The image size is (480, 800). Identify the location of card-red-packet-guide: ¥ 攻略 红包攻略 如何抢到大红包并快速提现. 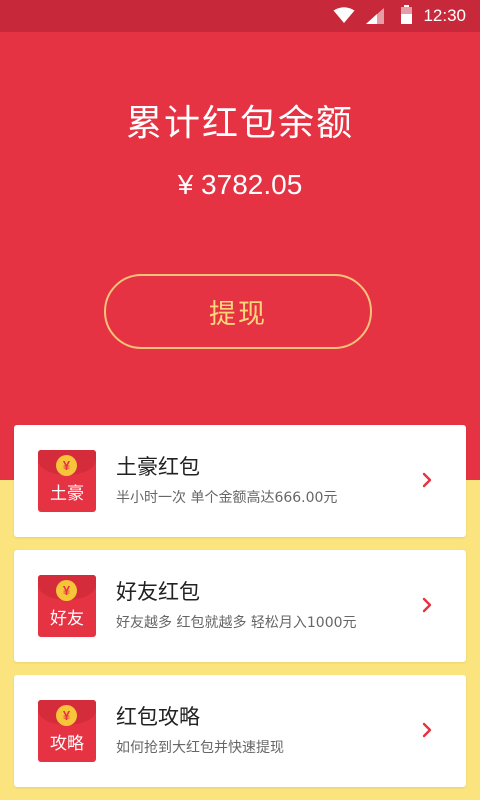
(240, 731).